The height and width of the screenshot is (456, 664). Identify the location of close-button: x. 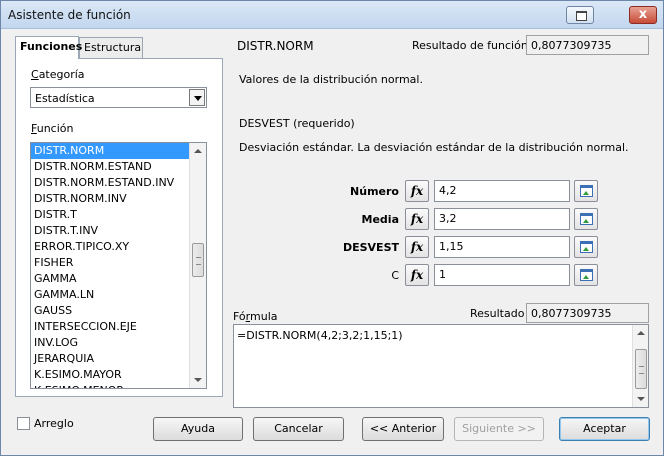
(643, 15).